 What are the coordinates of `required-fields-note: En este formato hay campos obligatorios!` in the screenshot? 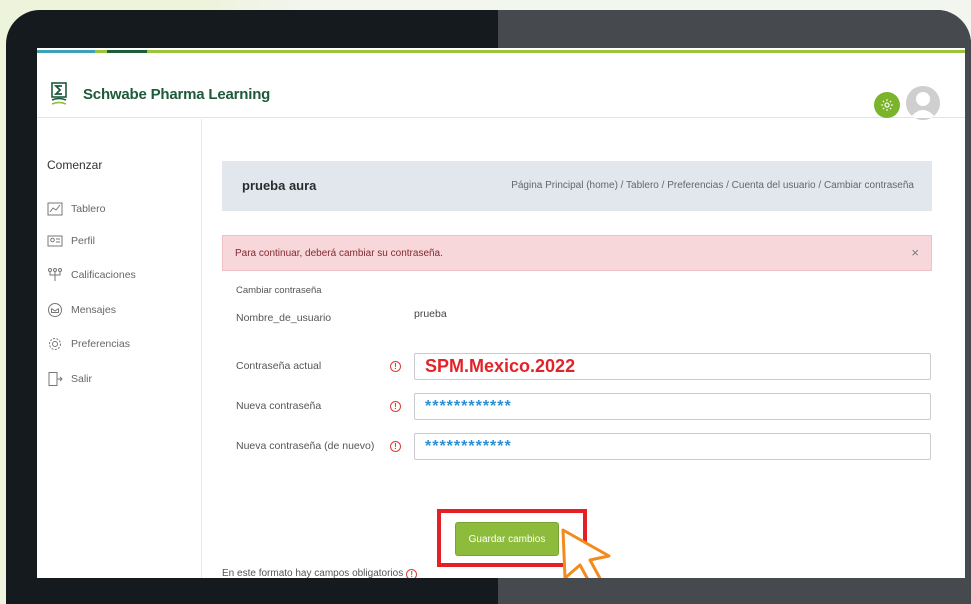 It's located at (320, 573).